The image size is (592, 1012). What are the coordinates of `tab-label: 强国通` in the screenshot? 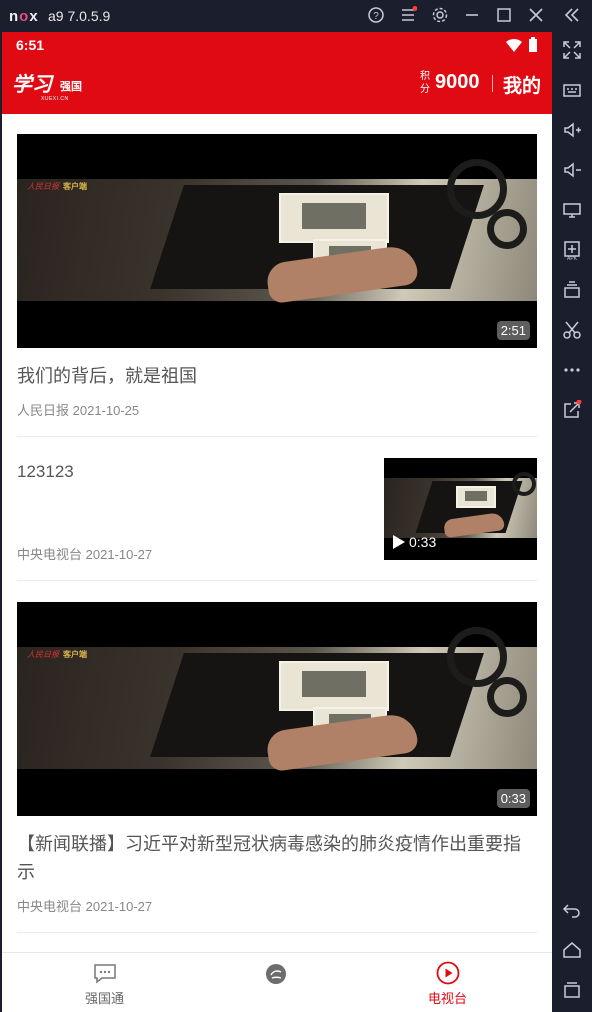 It's located at (104, 998).